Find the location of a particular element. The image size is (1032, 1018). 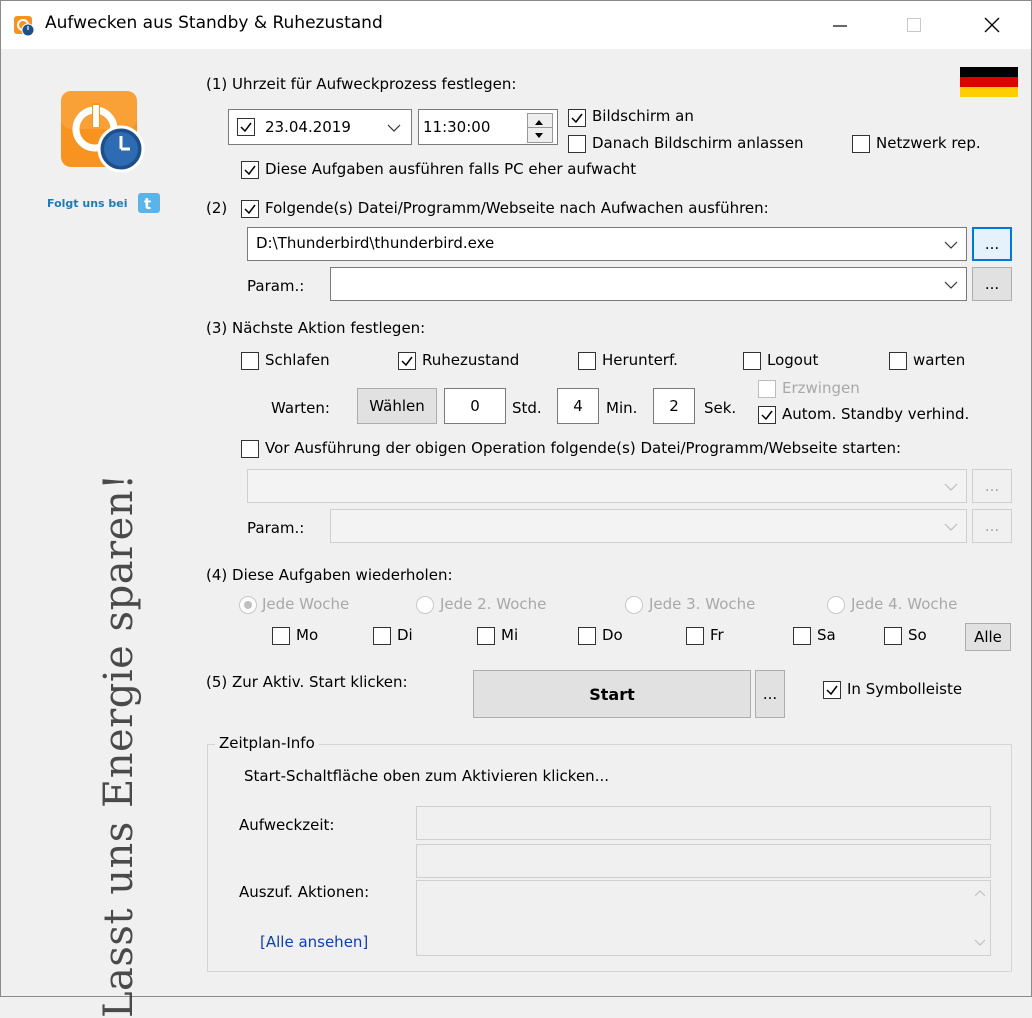

action-hibernate-label: Ruhezustand is located at coordinates (471, 360).